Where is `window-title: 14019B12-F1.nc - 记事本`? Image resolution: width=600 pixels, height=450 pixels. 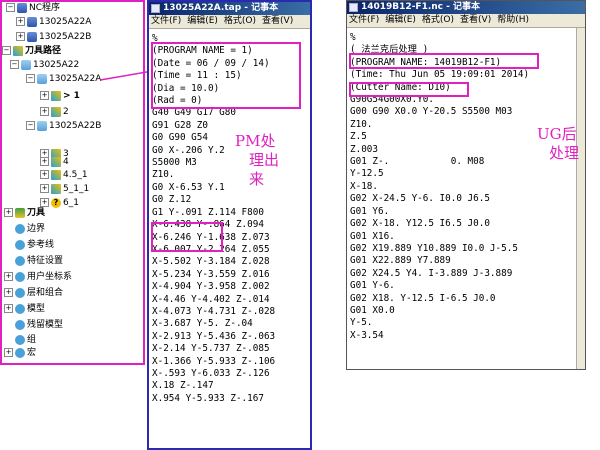
window-title: 14019B12-F1.nc - 记事本 is located at coordinates (421, 7).